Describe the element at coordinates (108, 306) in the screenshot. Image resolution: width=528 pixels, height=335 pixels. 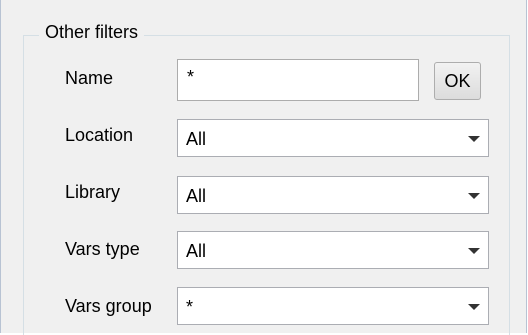
I see `vars-group-label: Vars group` at that location.